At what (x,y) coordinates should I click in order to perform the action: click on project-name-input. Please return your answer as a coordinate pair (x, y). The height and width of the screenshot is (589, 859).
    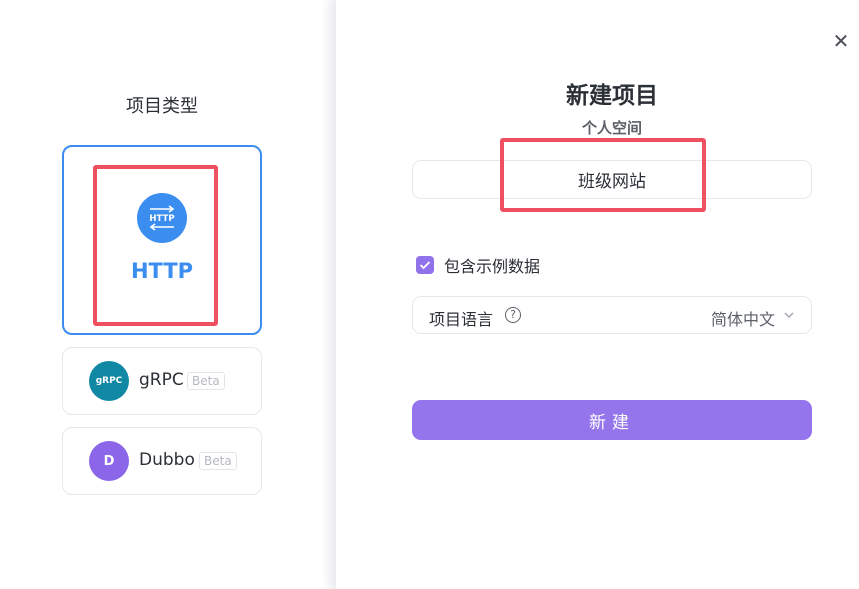
    Looking at the image, I should click on (612, 179).